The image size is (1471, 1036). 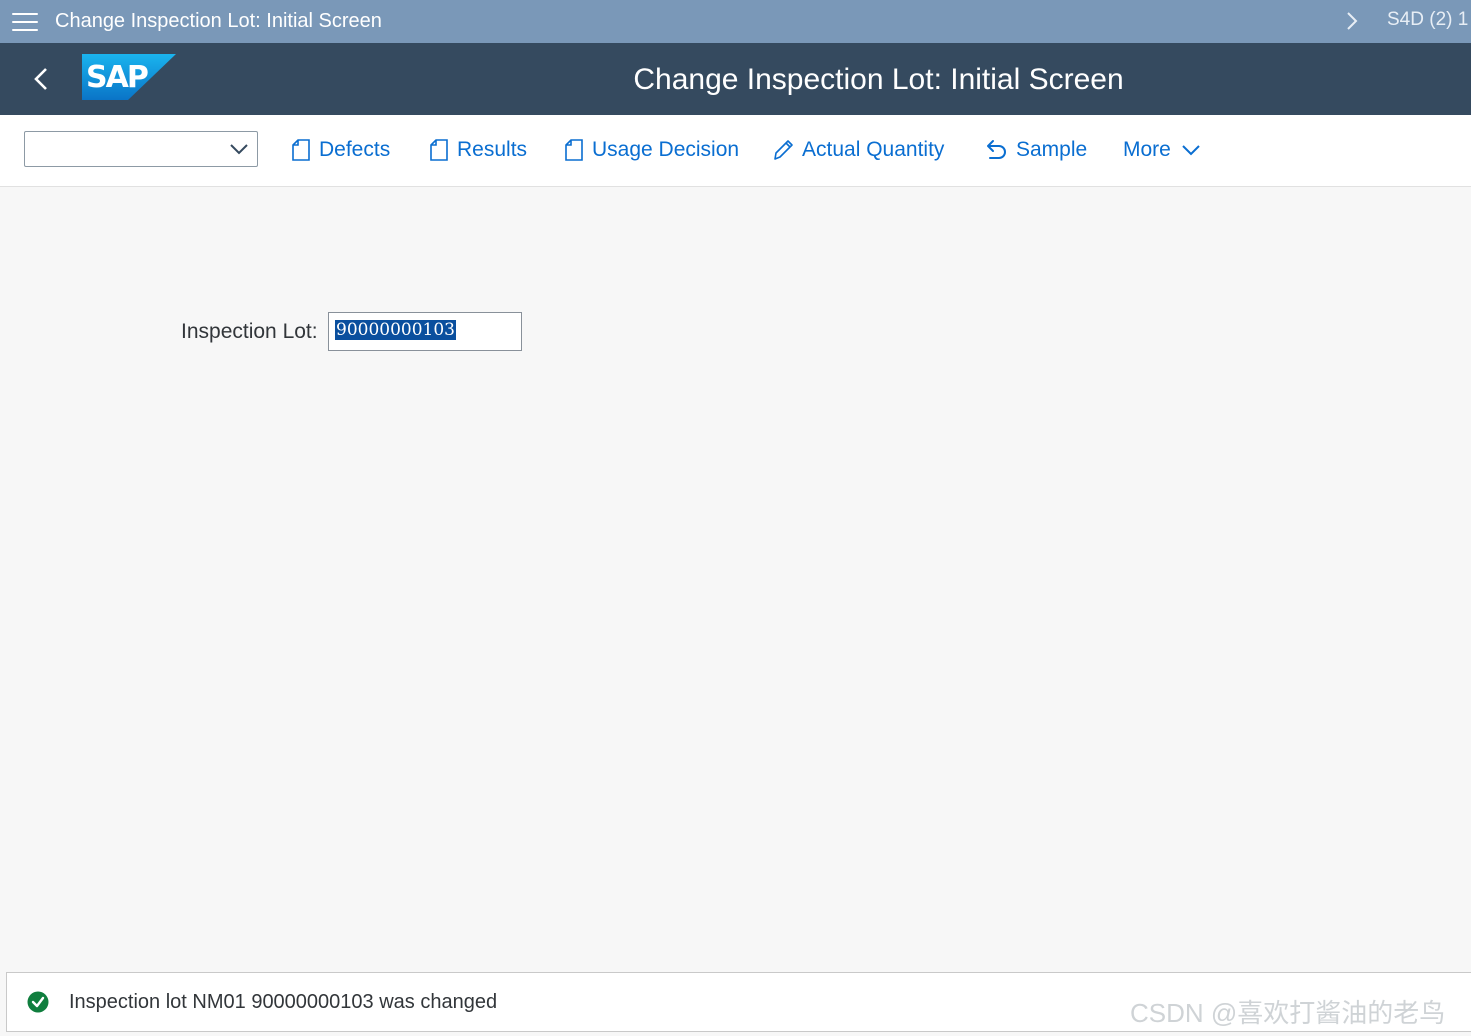 I want to click on chevron-right-icon, so click(x=1352, y=21).